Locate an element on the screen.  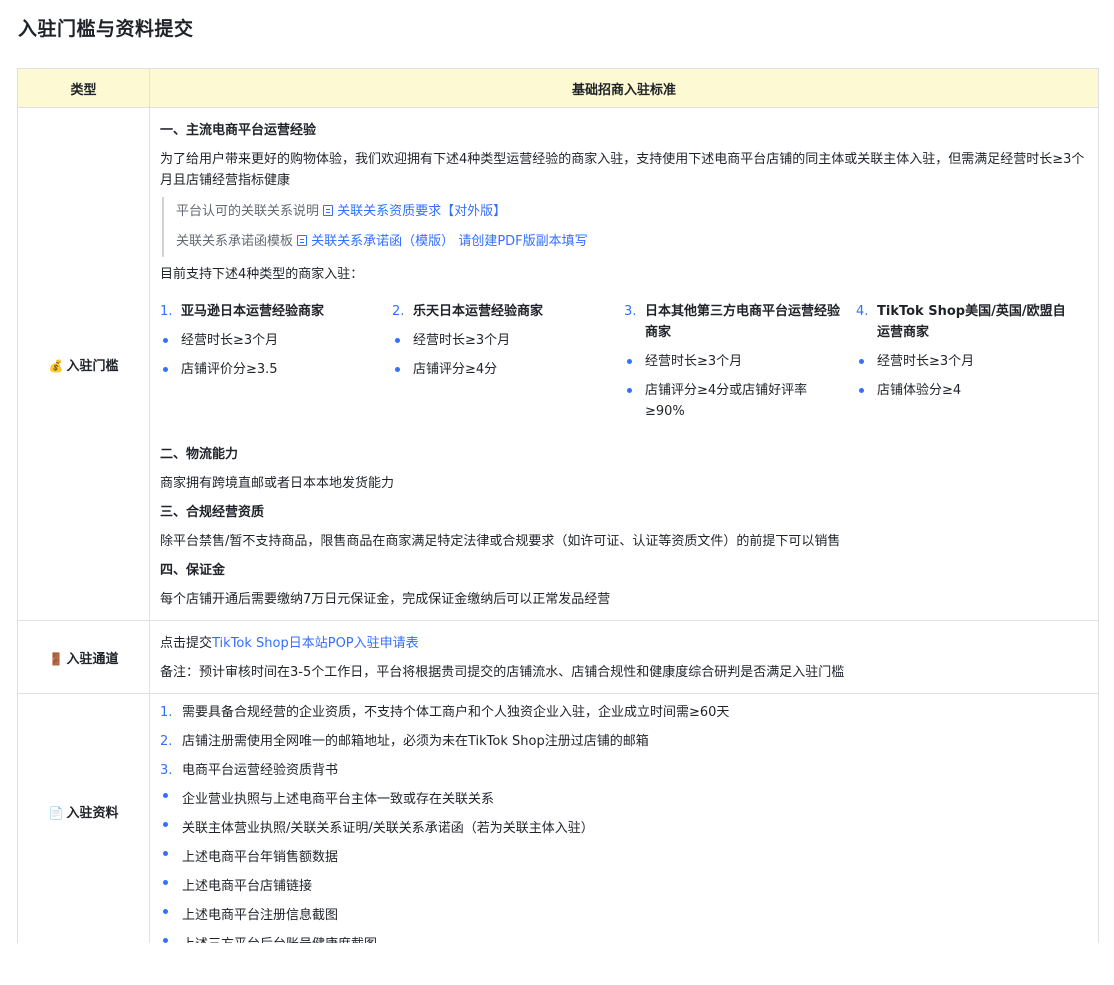
list-number: 4. is located at coordinates (862, 311).